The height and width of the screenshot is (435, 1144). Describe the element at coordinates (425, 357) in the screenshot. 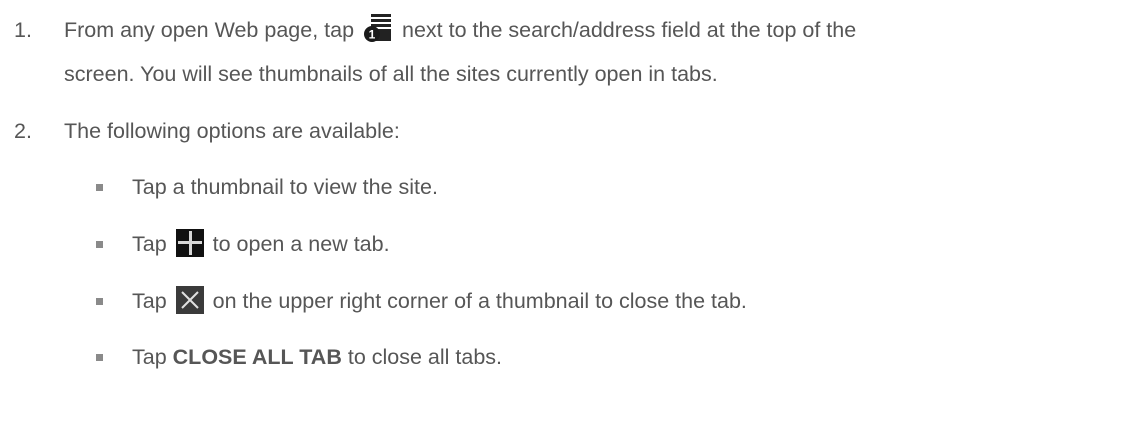

I see `option-text: to close all tabs.` at that location.